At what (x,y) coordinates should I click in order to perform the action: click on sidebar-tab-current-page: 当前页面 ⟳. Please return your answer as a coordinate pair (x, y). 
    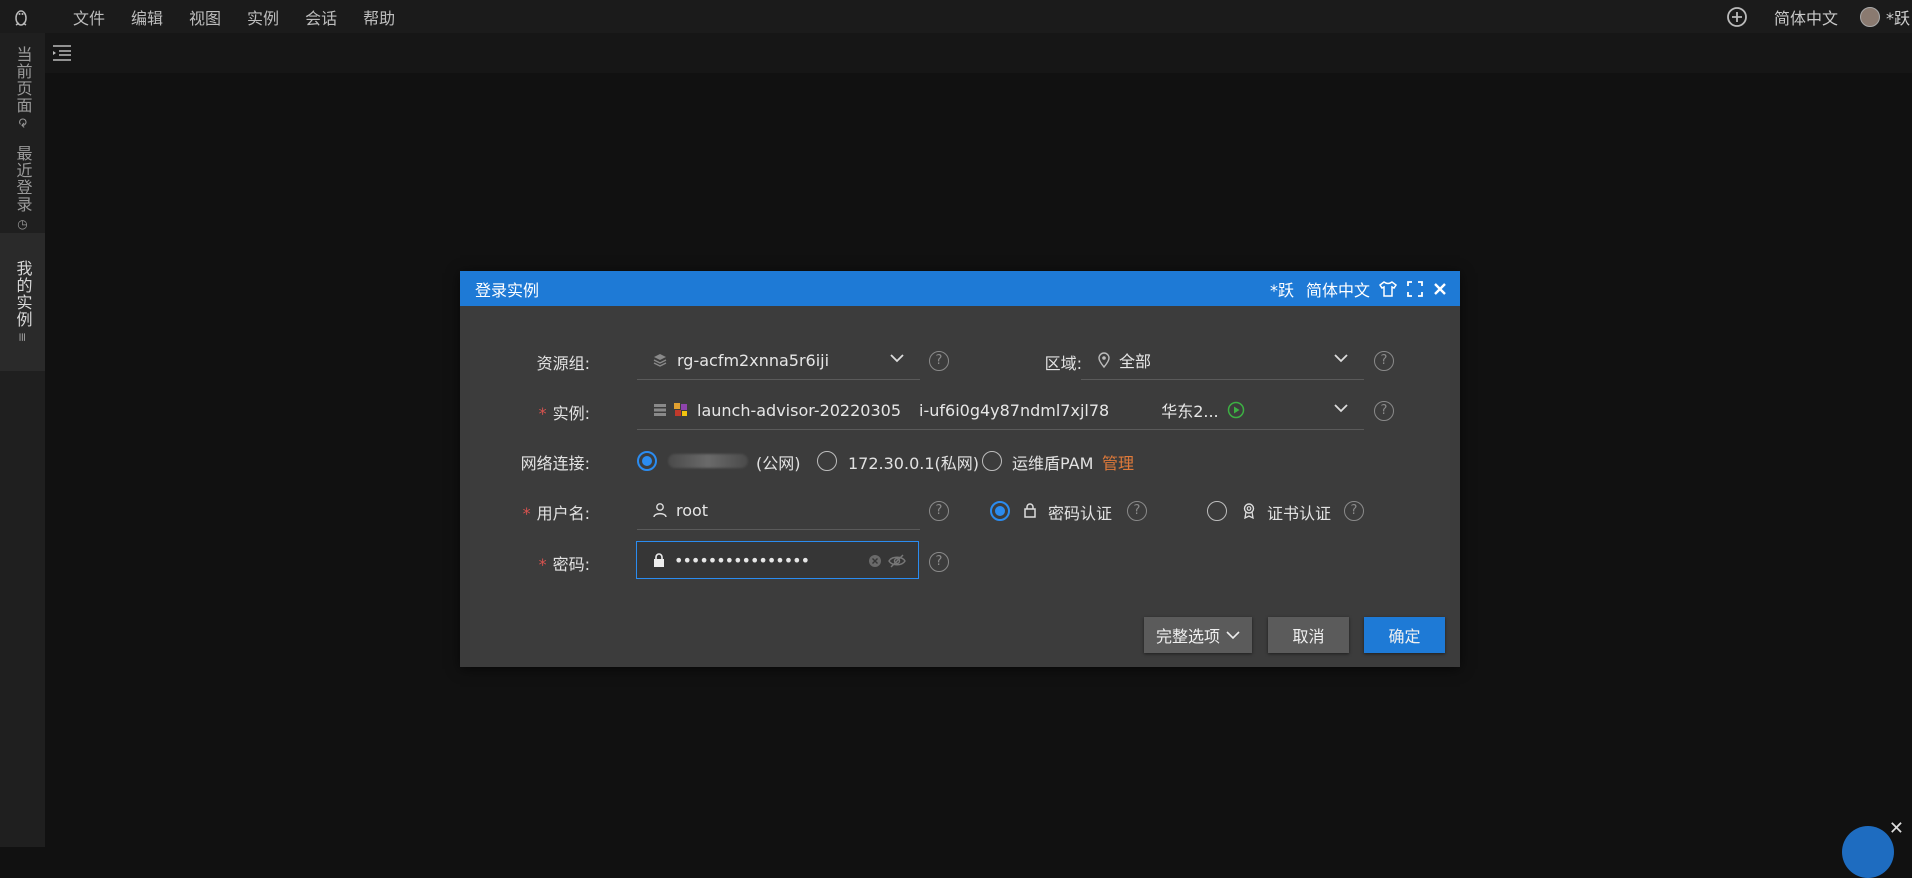
    Looking at the image, I should click on (22, 88).